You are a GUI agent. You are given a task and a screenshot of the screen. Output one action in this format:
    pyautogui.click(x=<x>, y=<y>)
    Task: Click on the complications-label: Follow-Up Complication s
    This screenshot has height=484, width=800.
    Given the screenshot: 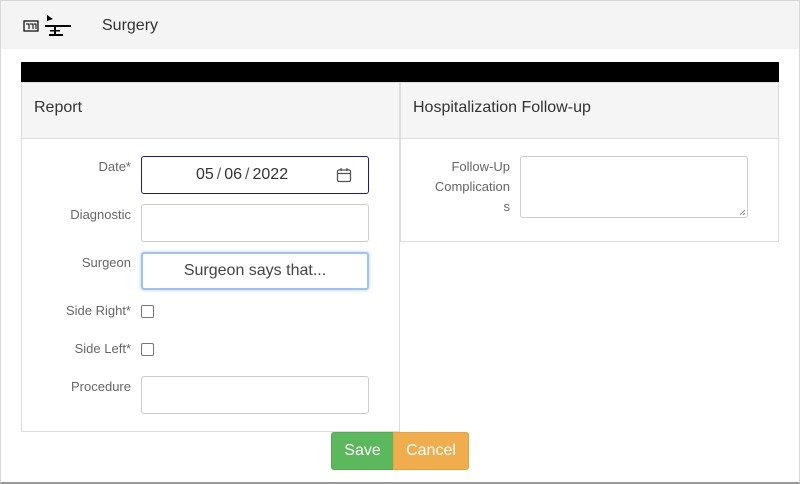 What is the action you would take?
    pyautogui.click(x=472, y=186)
    